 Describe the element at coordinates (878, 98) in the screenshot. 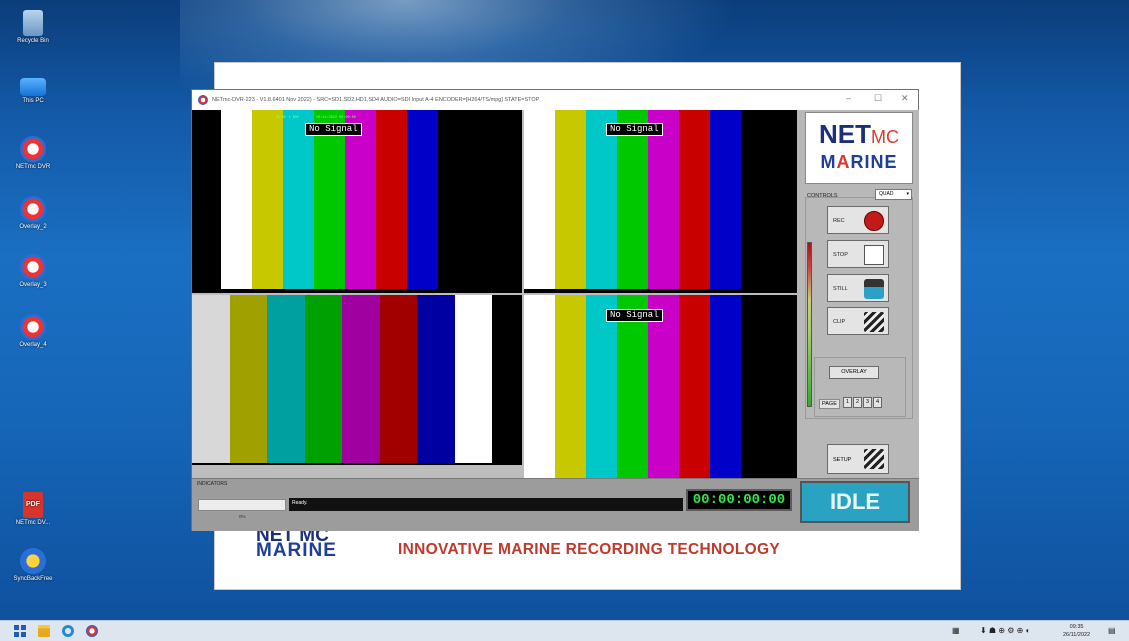

I see `maximize-button: ☐` at that location.